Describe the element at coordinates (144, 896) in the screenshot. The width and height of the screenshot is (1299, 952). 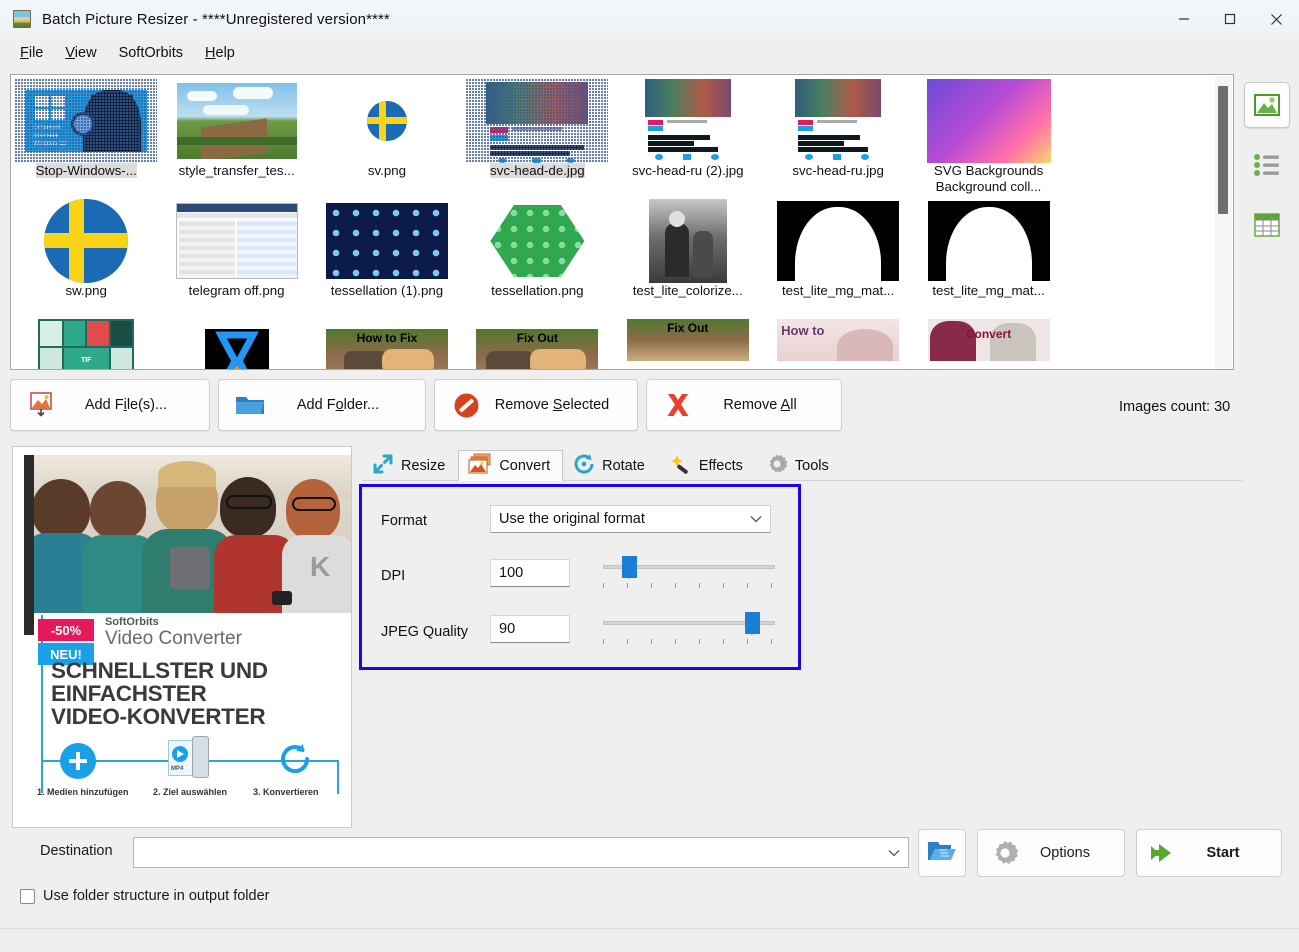
I see `use-folder-structure-row: Use folder structure in output folder` at that location.